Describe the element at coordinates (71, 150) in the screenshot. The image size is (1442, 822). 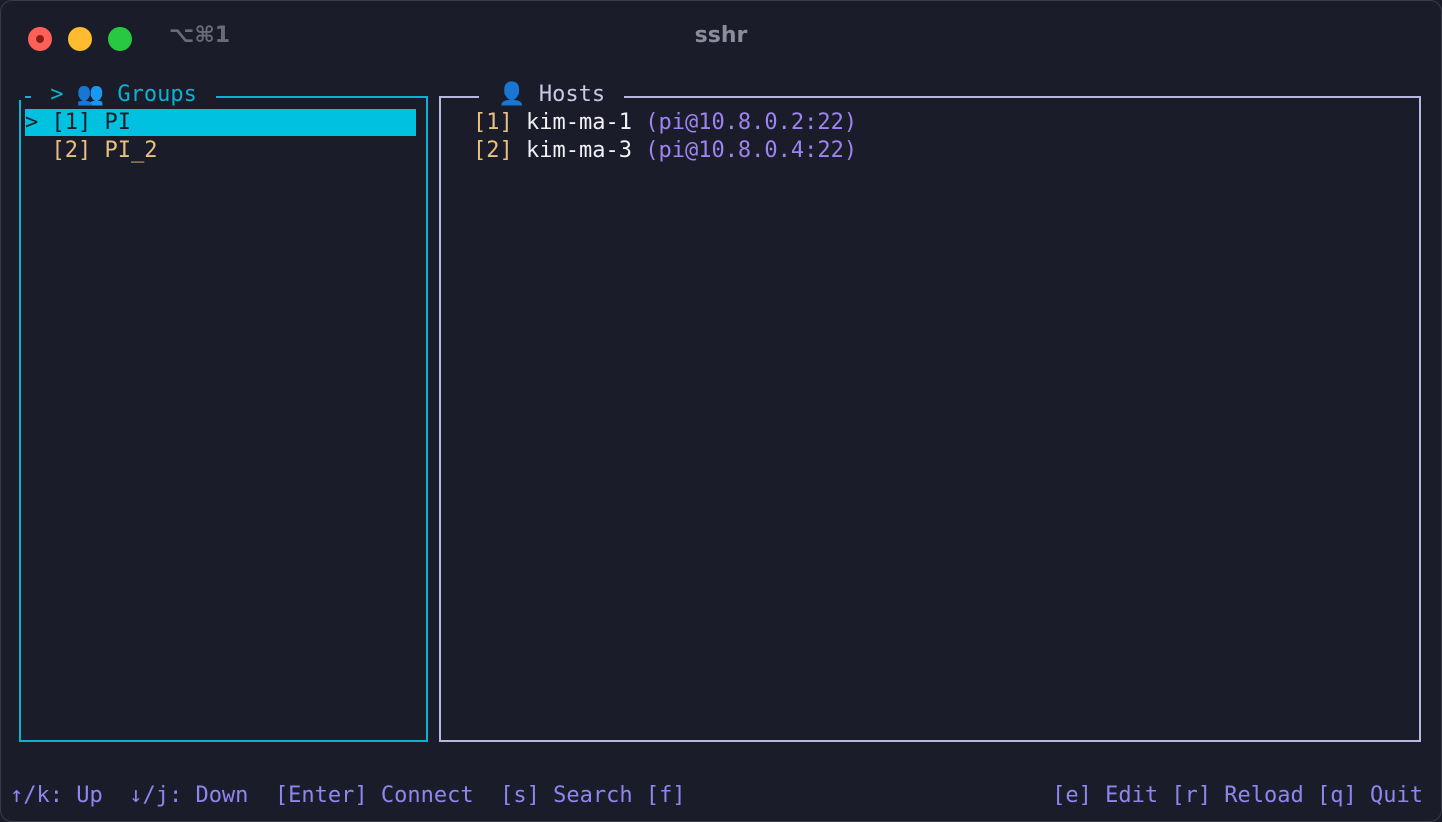
I see `group-index: [2]` at that location.